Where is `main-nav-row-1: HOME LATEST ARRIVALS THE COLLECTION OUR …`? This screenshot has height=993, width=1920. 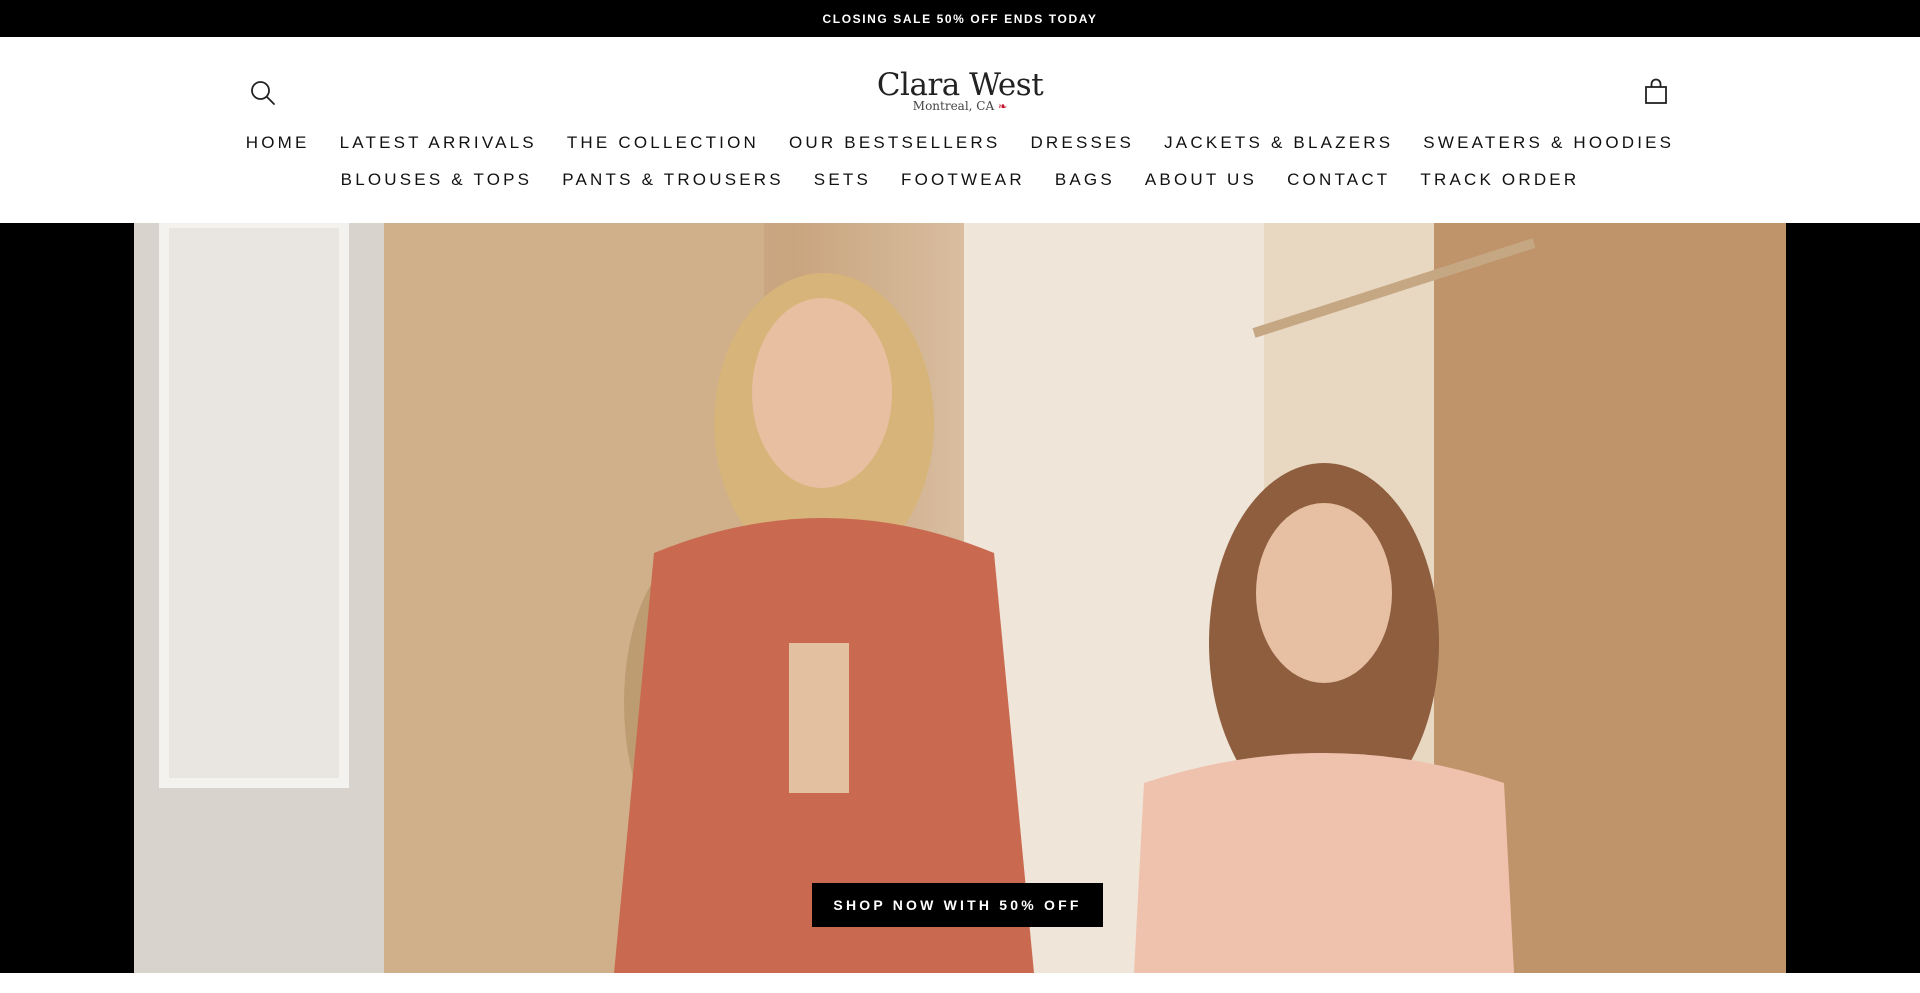
main-nav-row-1: HOME LATEST ARRIVALS THE COLLECTION OUR … is located at coordinates (960, 143).